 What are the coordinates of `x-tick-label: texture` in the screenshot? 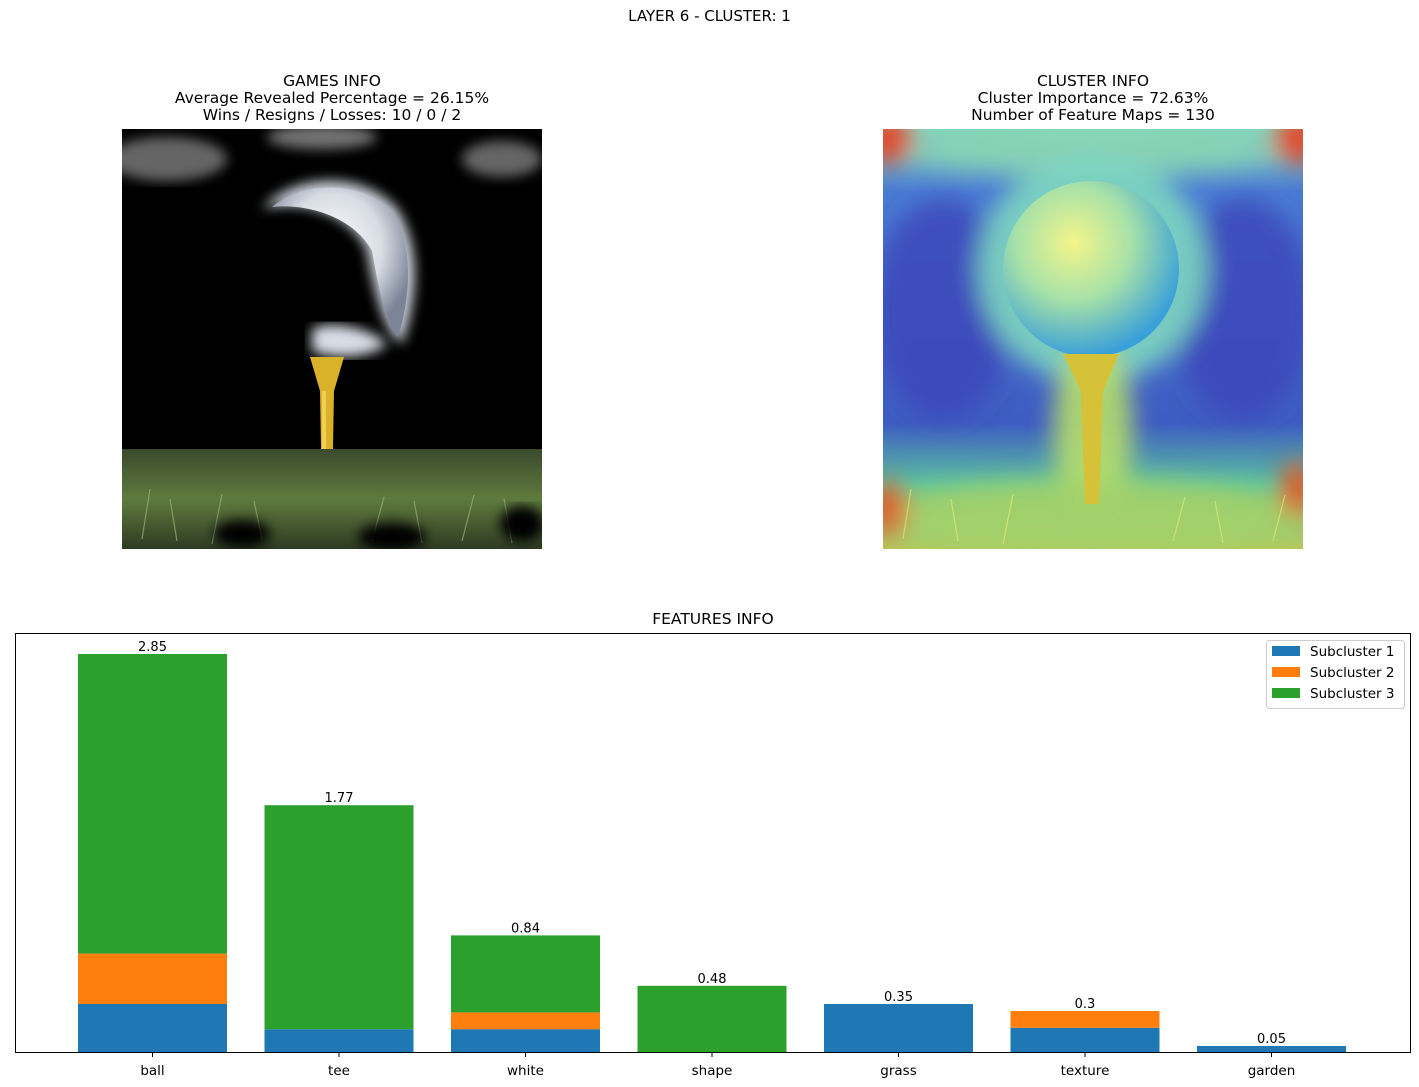 It's located at (1085, 1071).